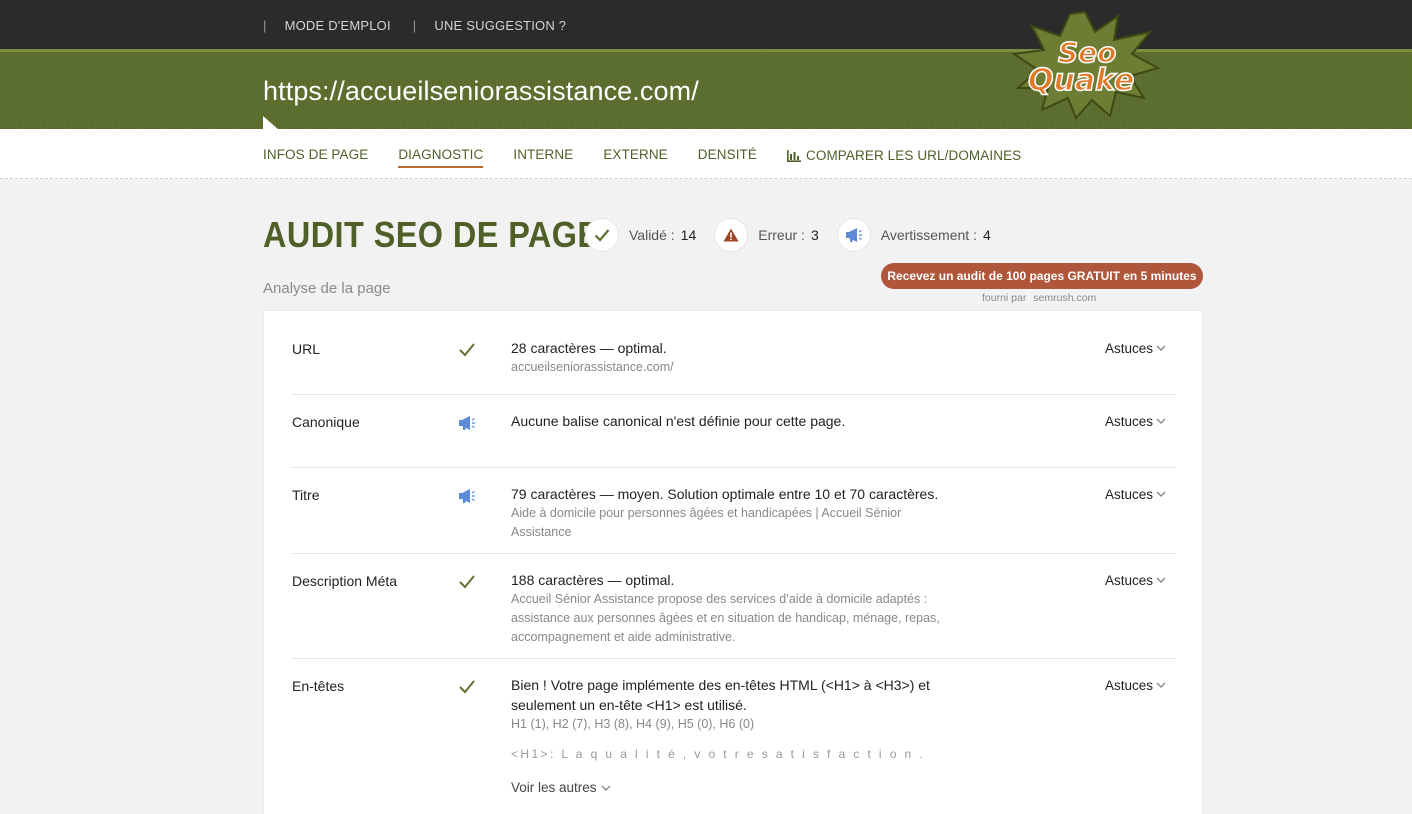 This screenshot has width=1412, height=814. Describe the element at coordinates (706, 89) in the screenshot. I see `page-header: https://accueilseniorassistance.com/` at that location.